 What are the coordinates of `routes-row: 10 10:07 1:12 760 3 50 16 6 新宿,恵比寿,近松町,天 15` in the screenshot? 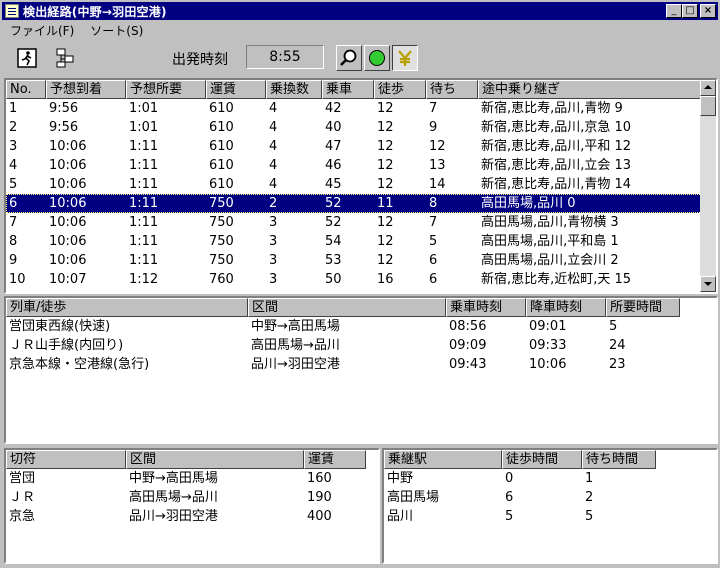 It's located at (361, 279).